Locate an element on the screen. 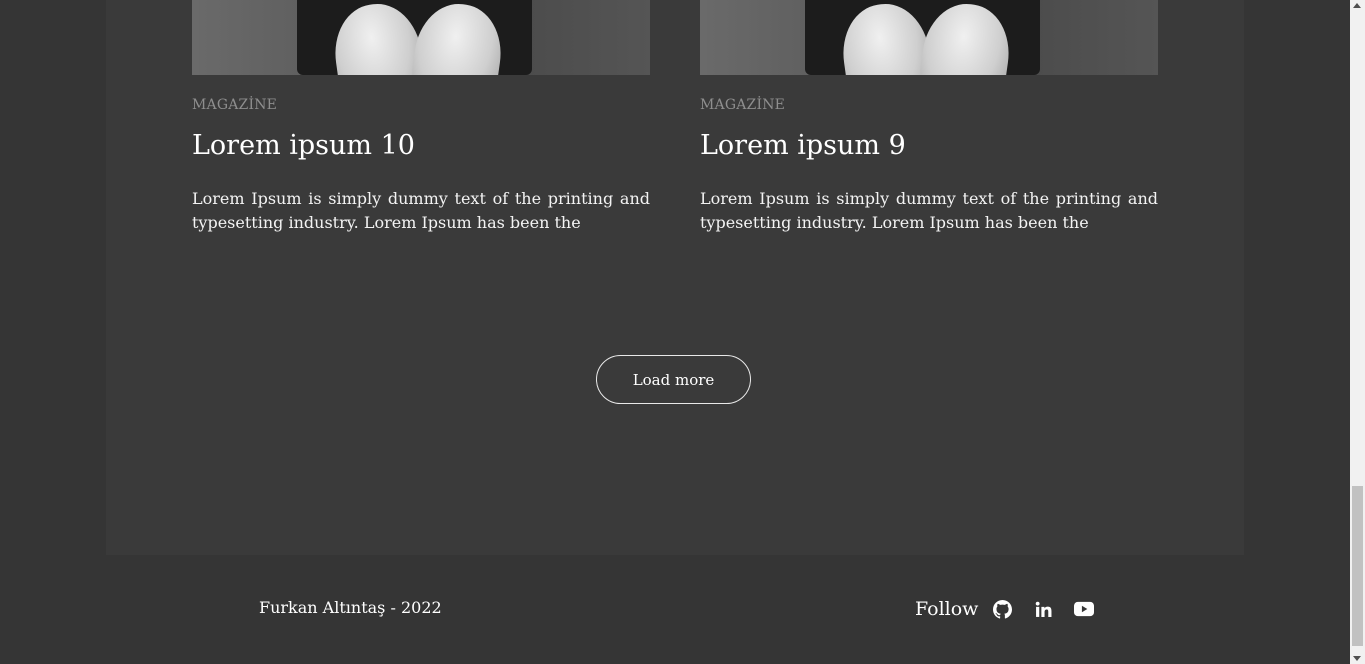  post-title: Lorem ipsum 10 is located at coordinates (303, 145).